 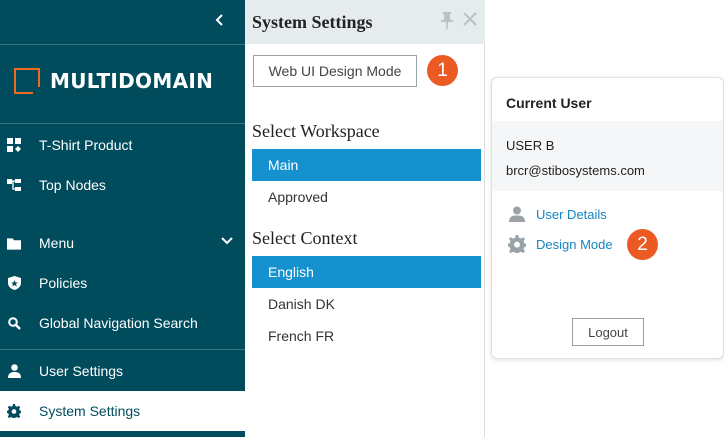 I want to click on sidebar-item-label: Policies, so click(x=63, y=283).